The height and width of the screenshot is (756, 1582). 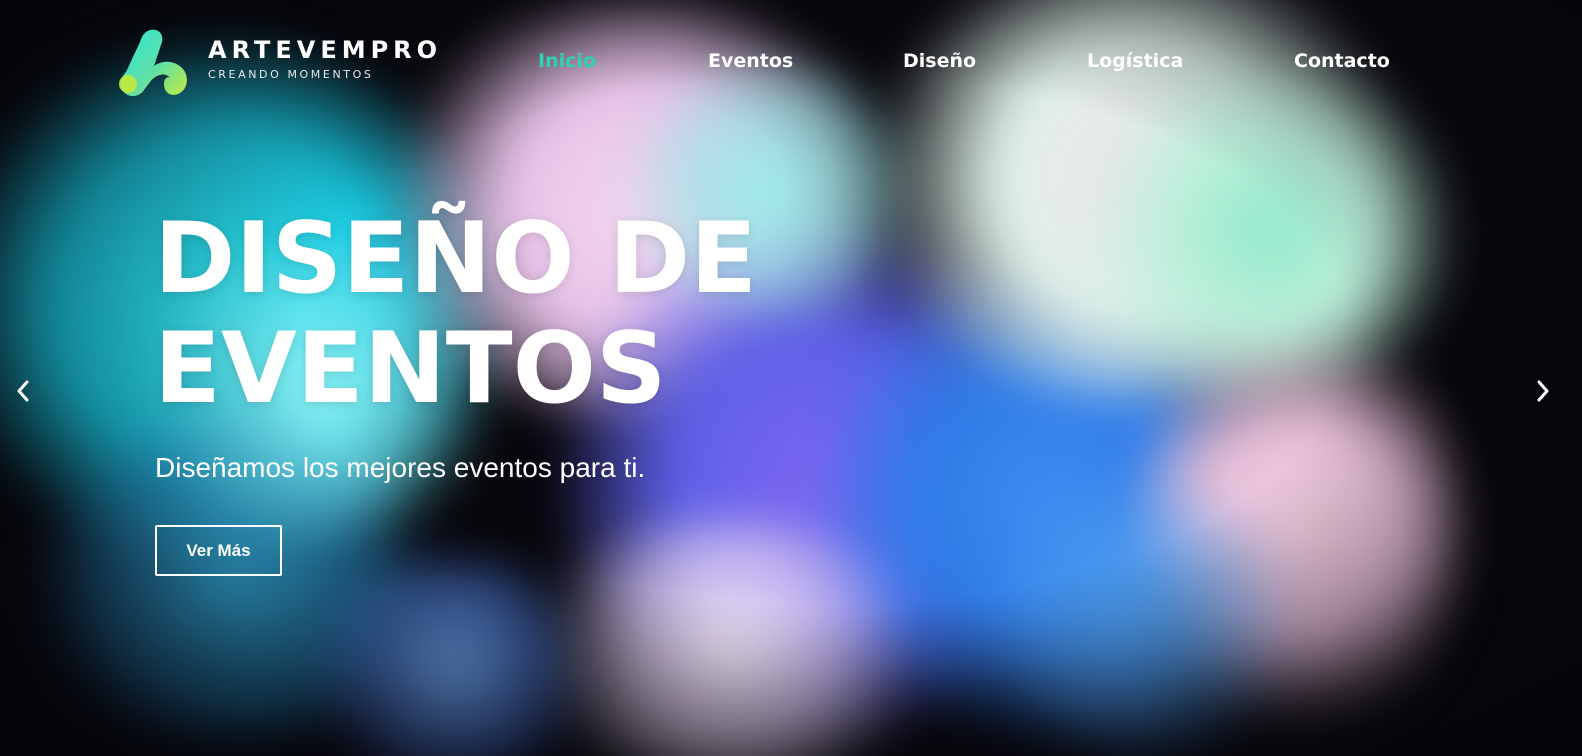 I want to click on nav-item-contacto: Contacto, so click(x=1342, y=61).